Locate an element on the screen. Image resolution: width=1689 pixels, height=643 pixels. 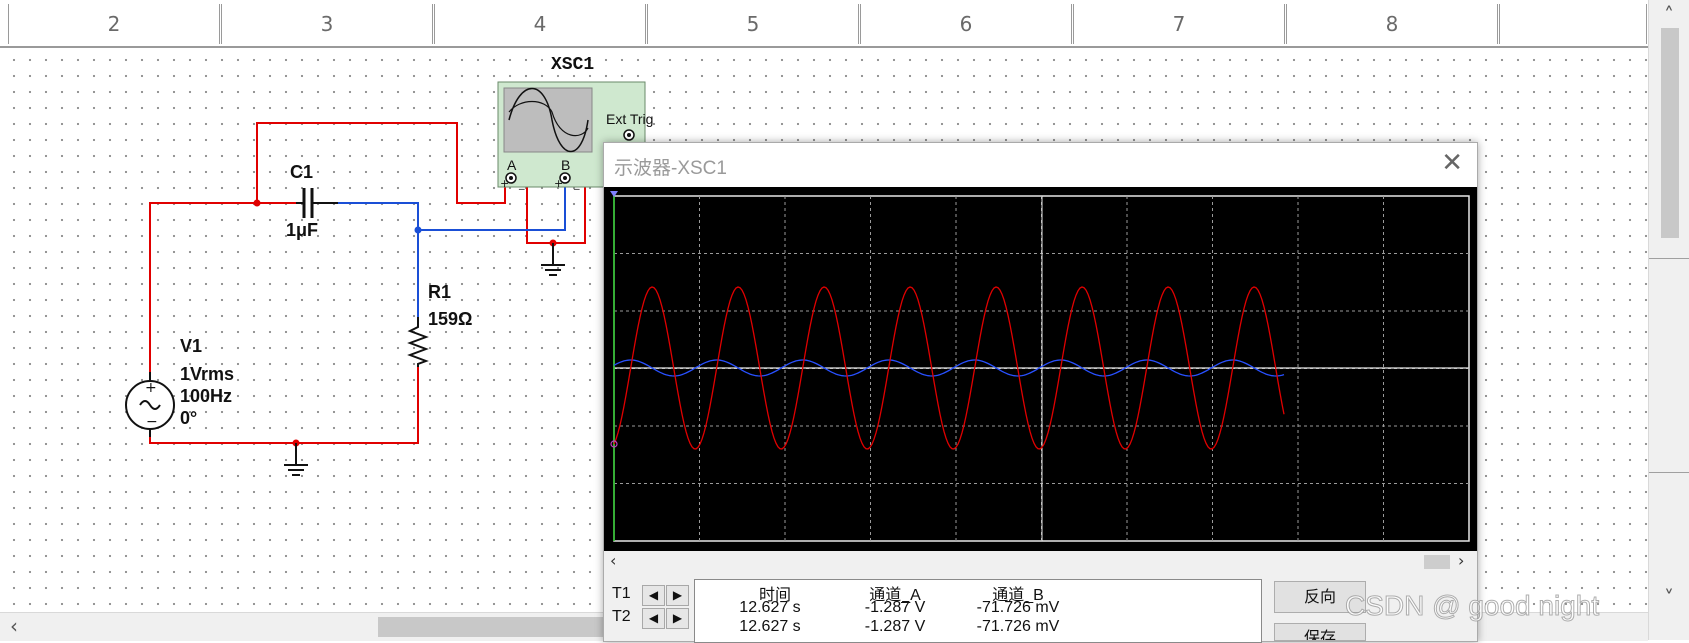
t1-channel-a-value: -1.287 V is located at coordinates (895, 607).